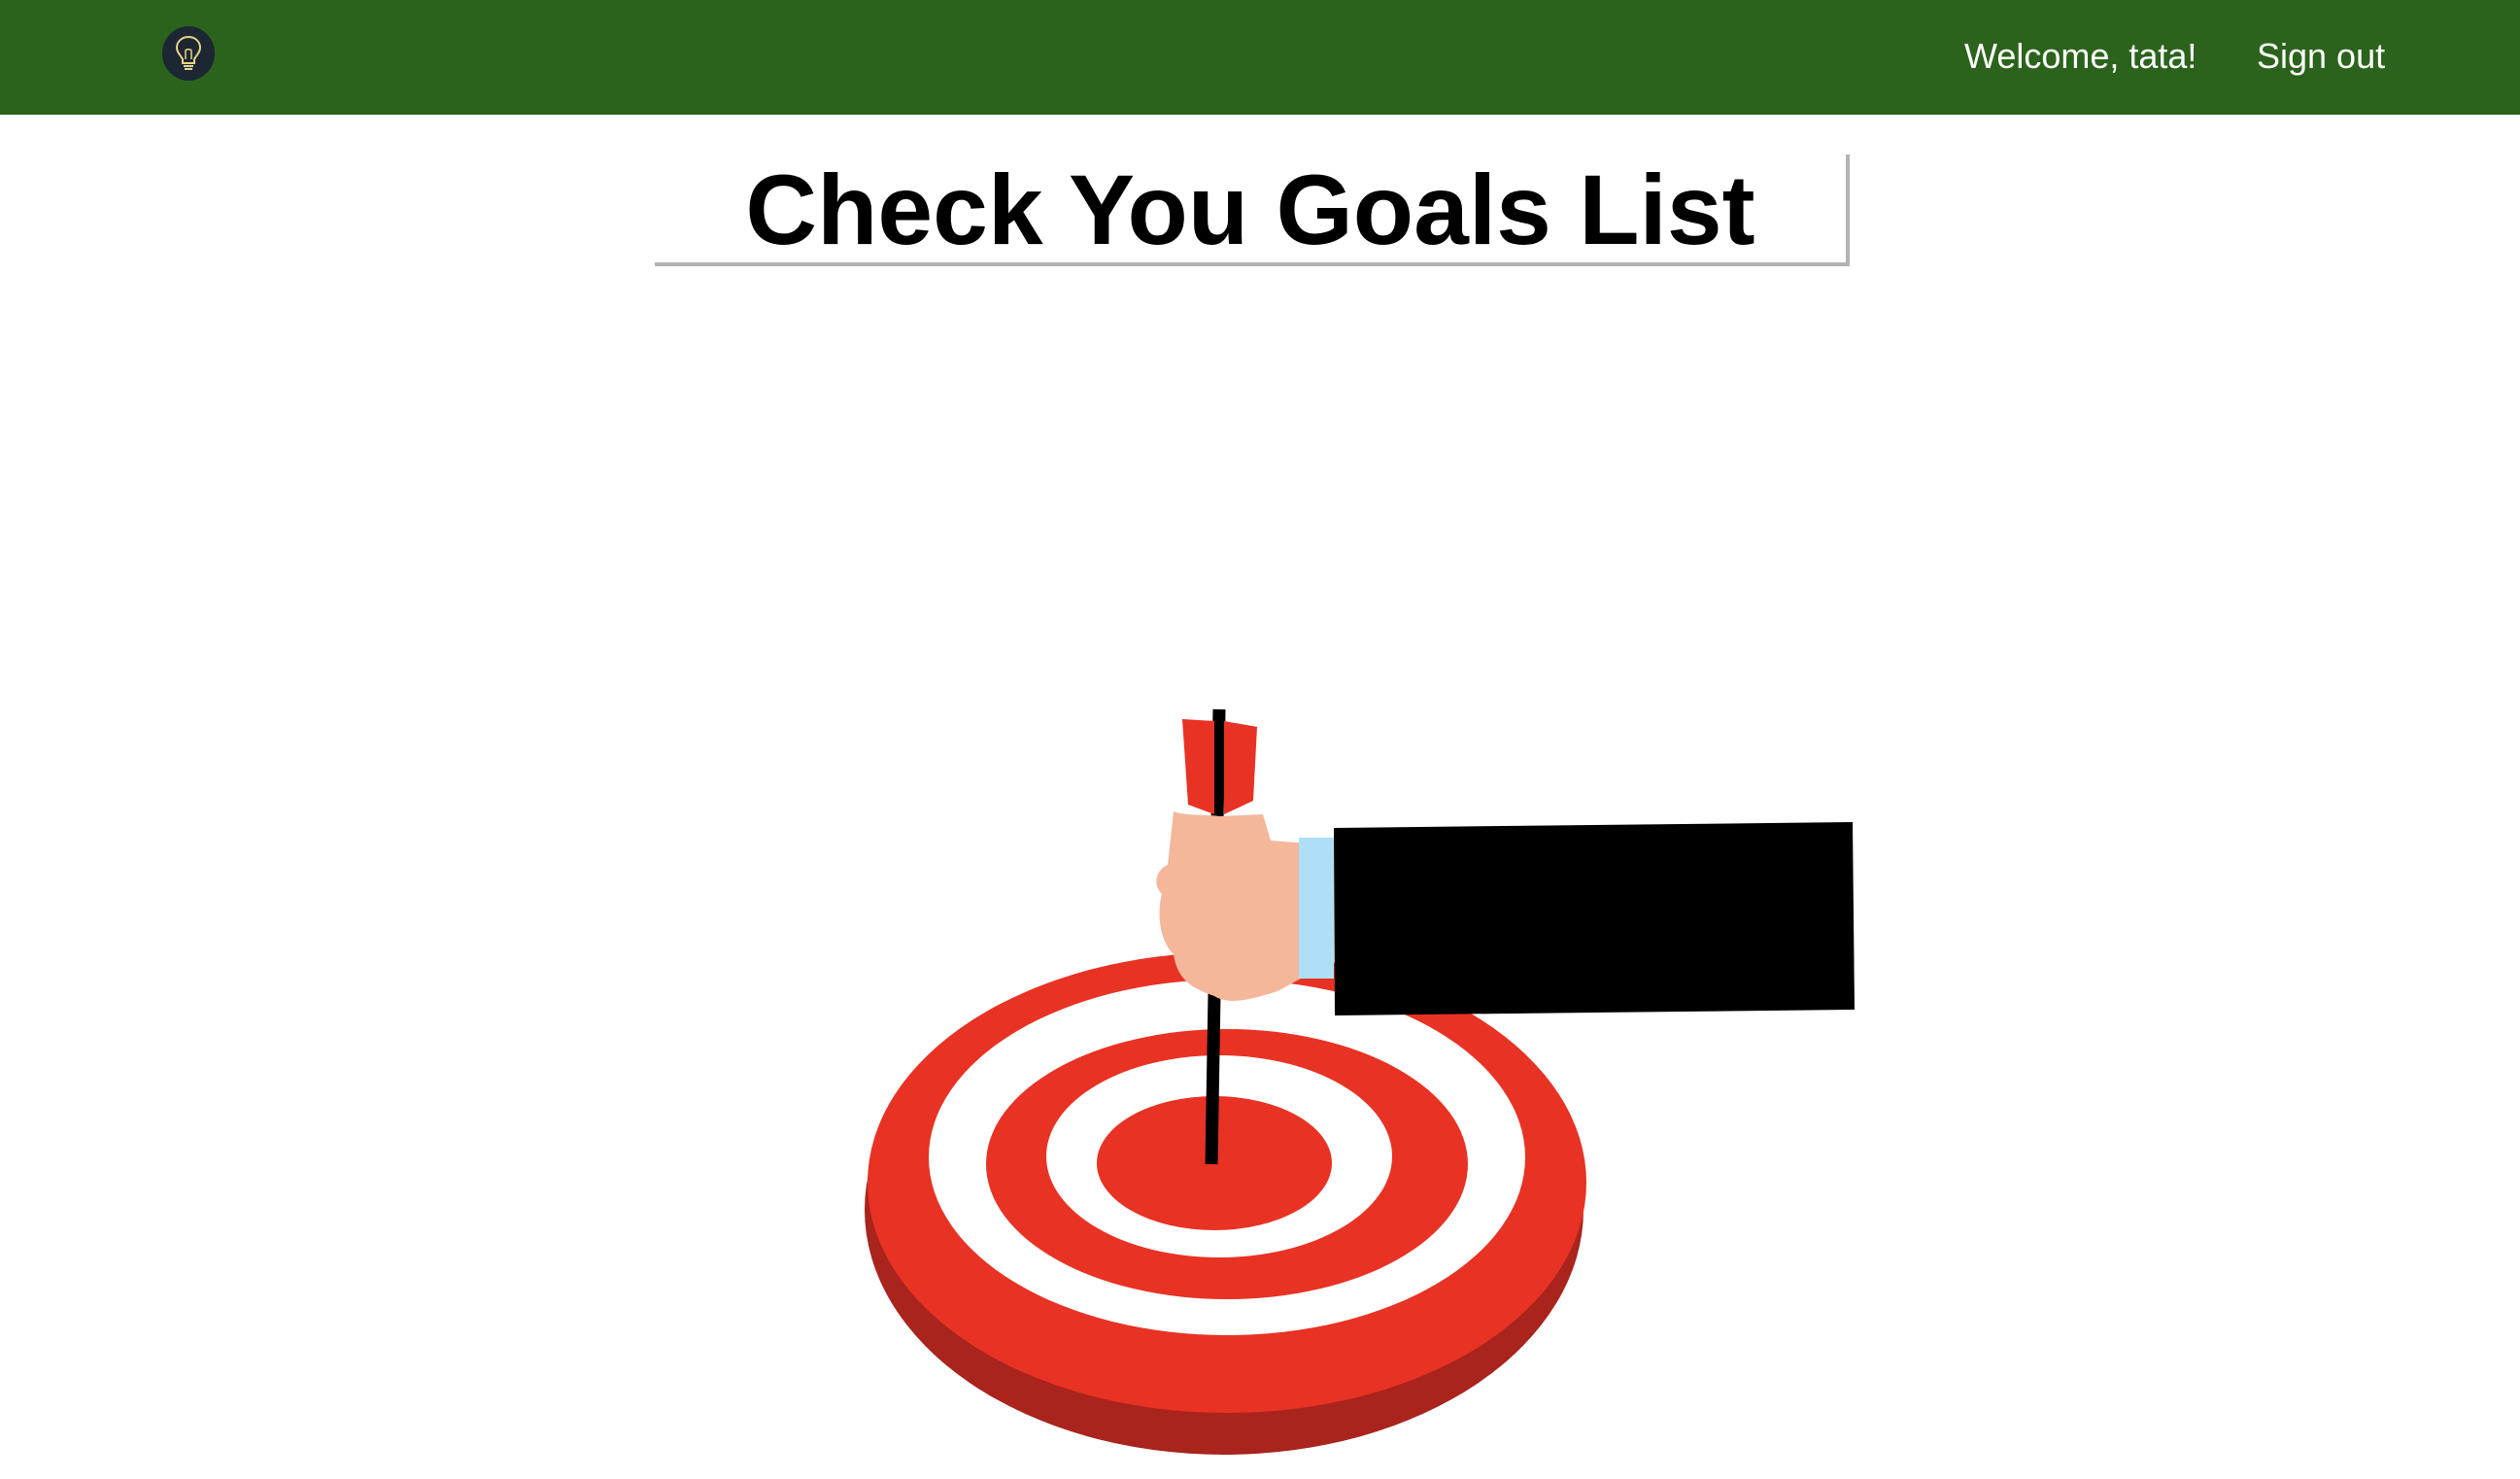 This screenshot has width=2520, height=1479. I want to click on suit-sleeve, so click(1594, 918).